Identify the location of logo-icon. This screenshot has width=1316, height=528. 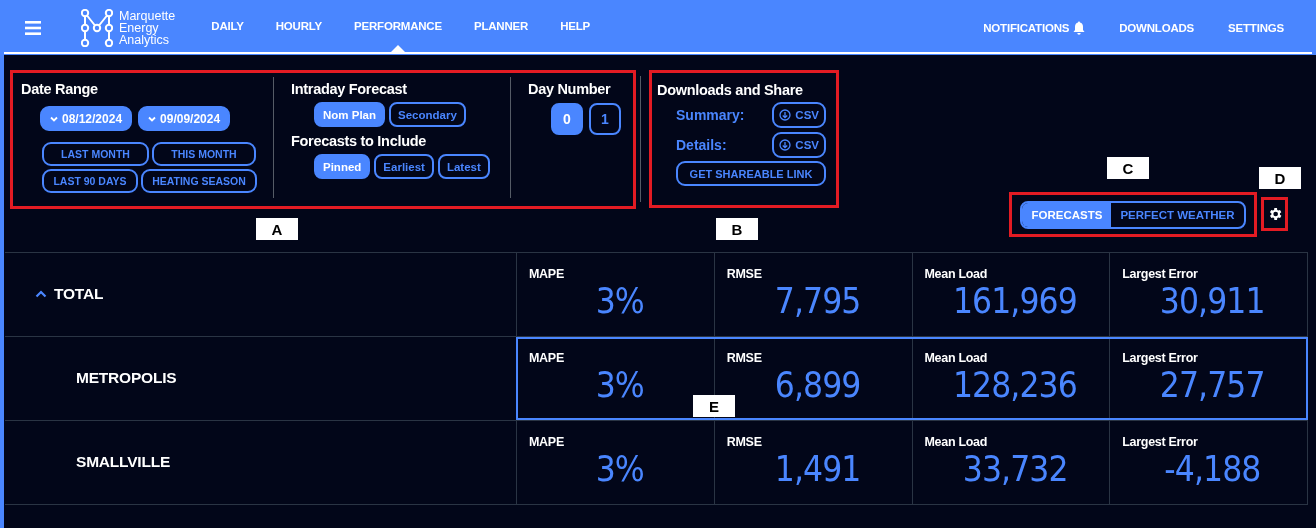
(97, 27).